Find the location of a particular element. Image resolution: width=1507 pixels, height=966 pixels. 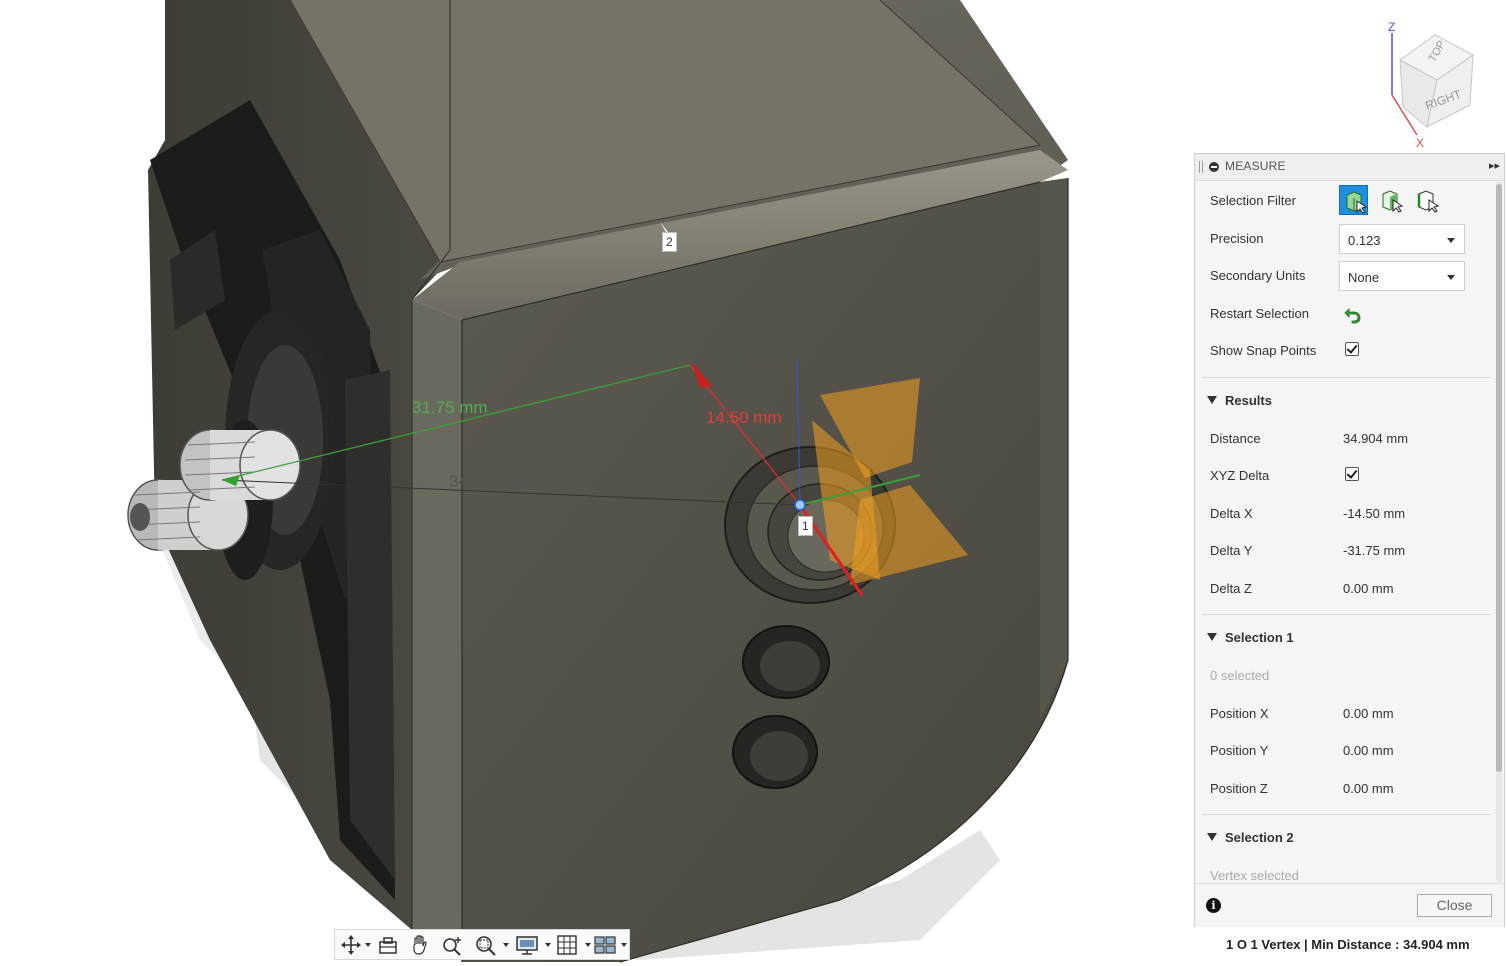

fit-button is located at coordinates (491, 945).